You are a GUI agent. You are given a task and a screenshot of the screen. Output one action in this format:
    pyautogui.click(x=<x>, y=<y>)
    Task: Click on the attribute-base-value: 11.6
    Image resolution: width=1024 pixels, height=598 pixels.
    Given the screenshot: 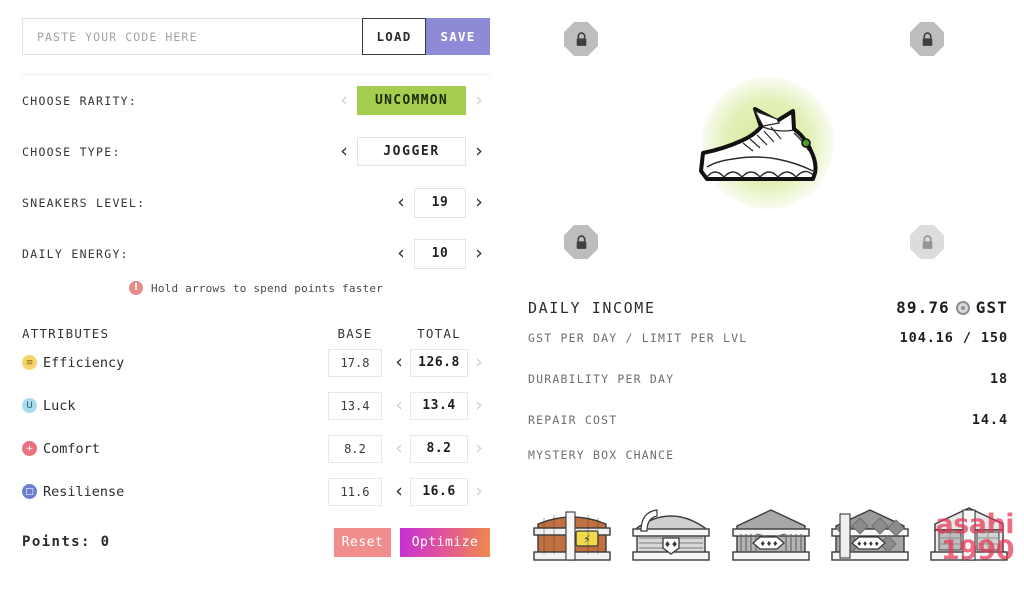 What is the action you would take?
    pyautogui.click(x=355, y=491)
    